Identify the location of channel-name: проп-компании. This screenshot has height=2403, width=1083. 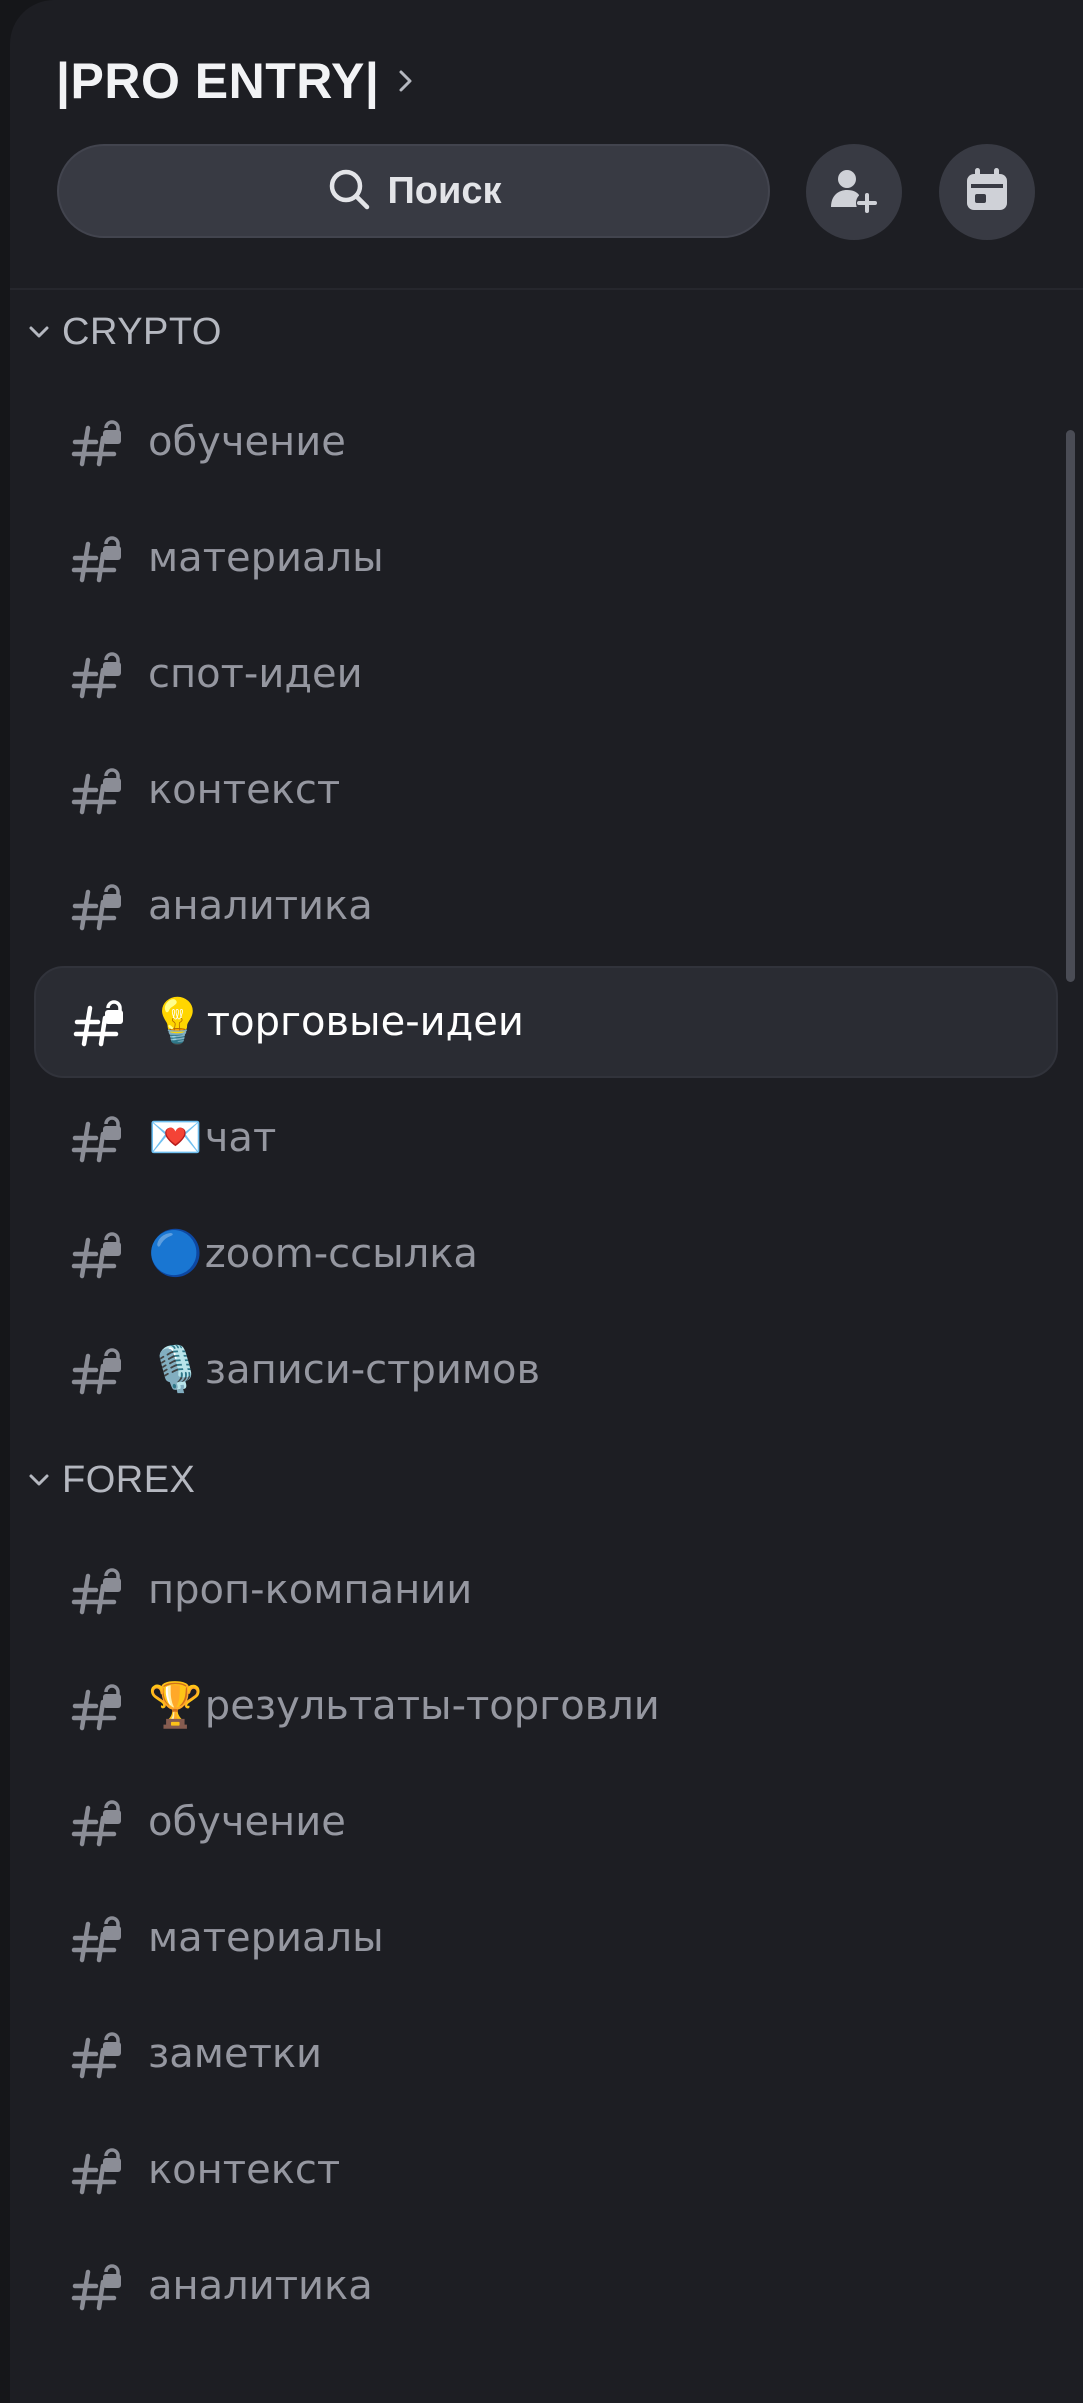
(310, 1590).